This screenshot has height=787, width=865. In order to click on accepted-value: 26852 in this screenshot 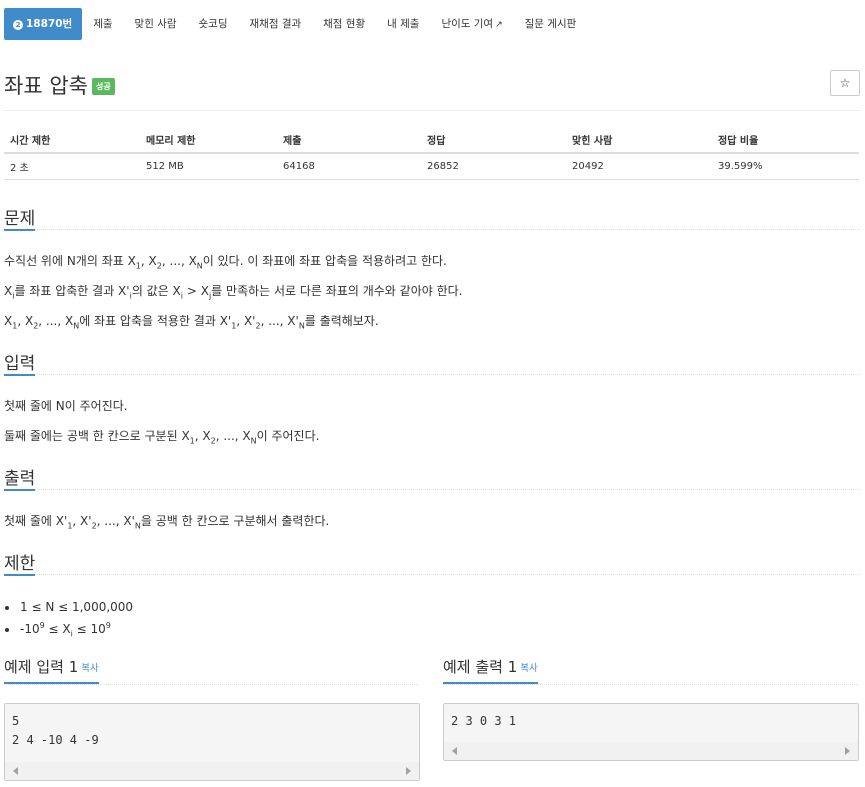, I will do `click(493, 166)`.